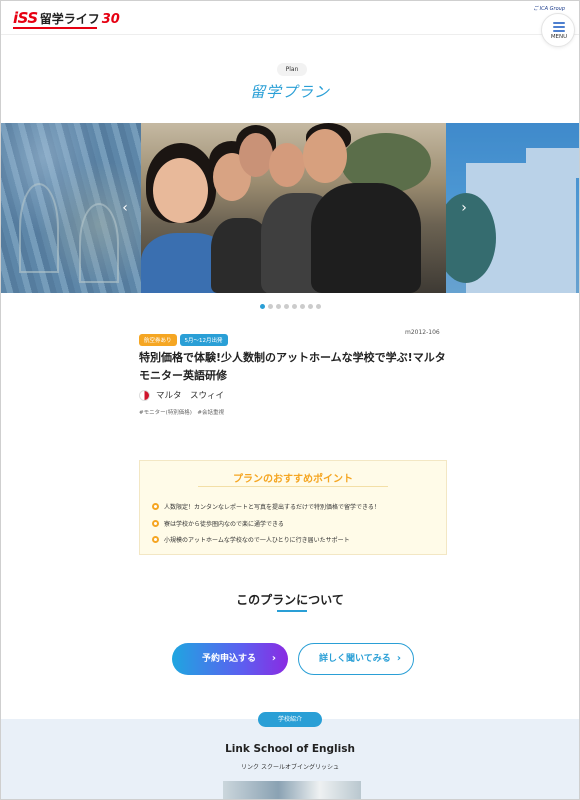 The height and width of the screenshot is (800, 580). Describe the element at coordinates (290, 18) in the screenshot. I see `site-header: iSS 留学ライフ 30 ご ICA Group` at that location.